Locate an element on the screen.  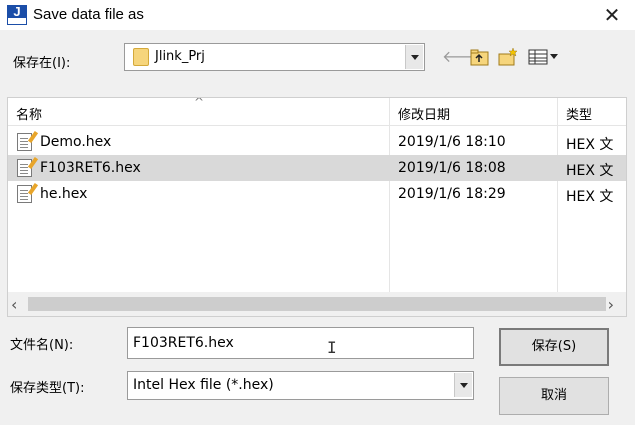
cancel-button: 取消 is located at coordinates (554, 396).